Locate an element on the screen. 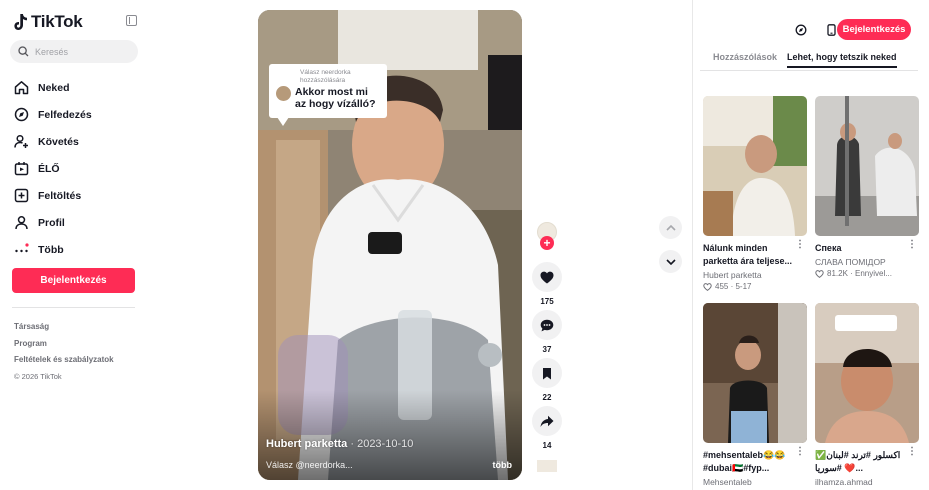 Image resolution: width=929 pixels, height=490 pixels. nav-label: Neked is located at coordinates (54, 87).